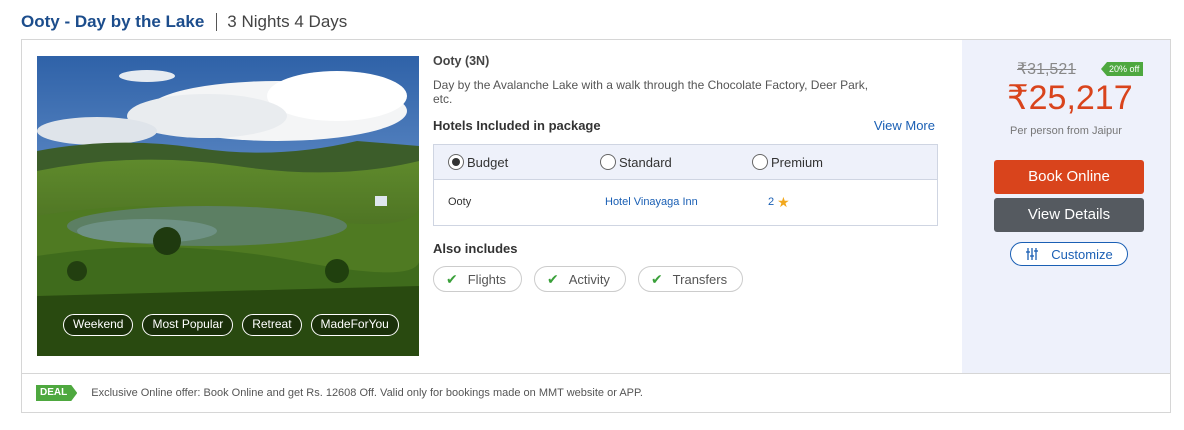 Image resolution: width=1184 pixels, height=430 pixels. What do you see at coordinates (287, 21) in the screenshot?
I see `package-duration: 3 Nights 4 Days` at bounding box center [287, 21].